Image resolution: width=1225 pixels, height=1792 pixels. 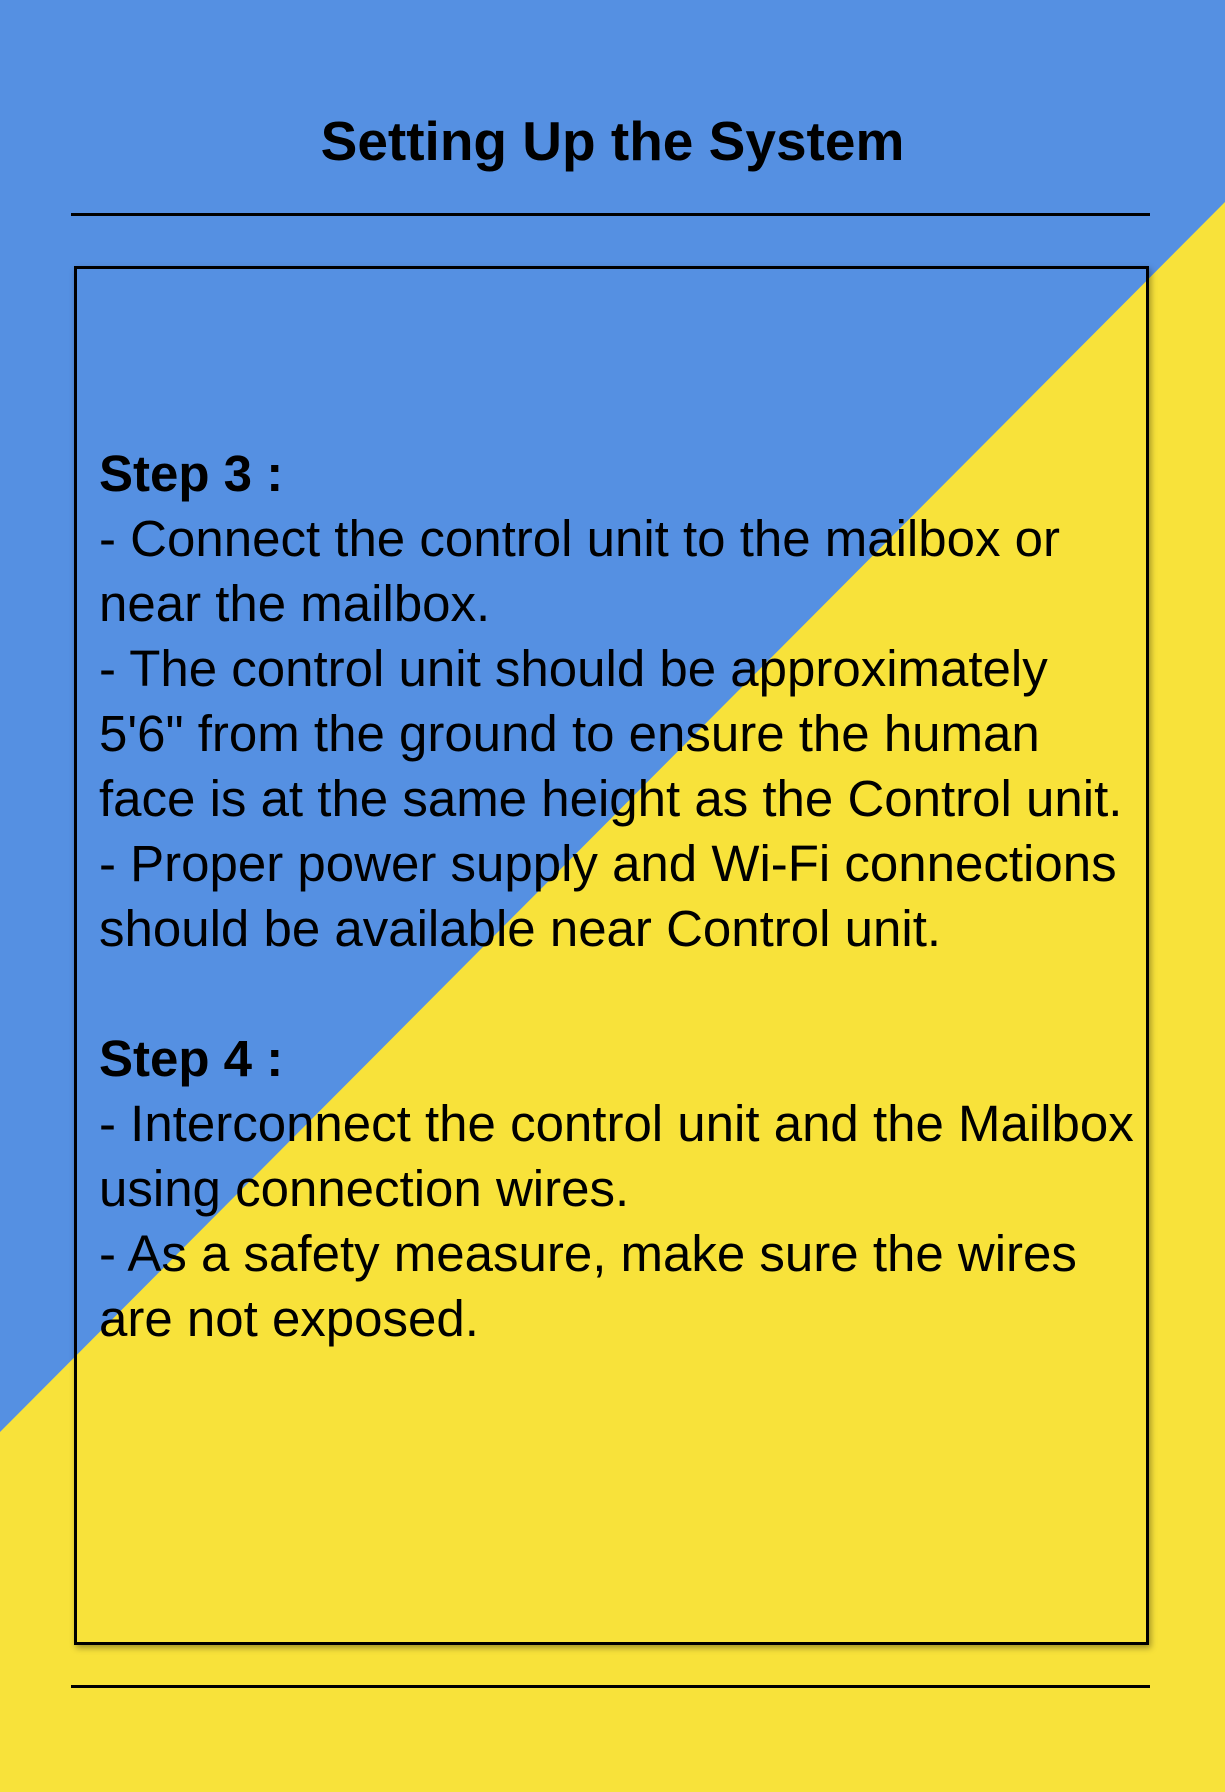 I want to click on bottom-divider, so click(x=610, y=1686).